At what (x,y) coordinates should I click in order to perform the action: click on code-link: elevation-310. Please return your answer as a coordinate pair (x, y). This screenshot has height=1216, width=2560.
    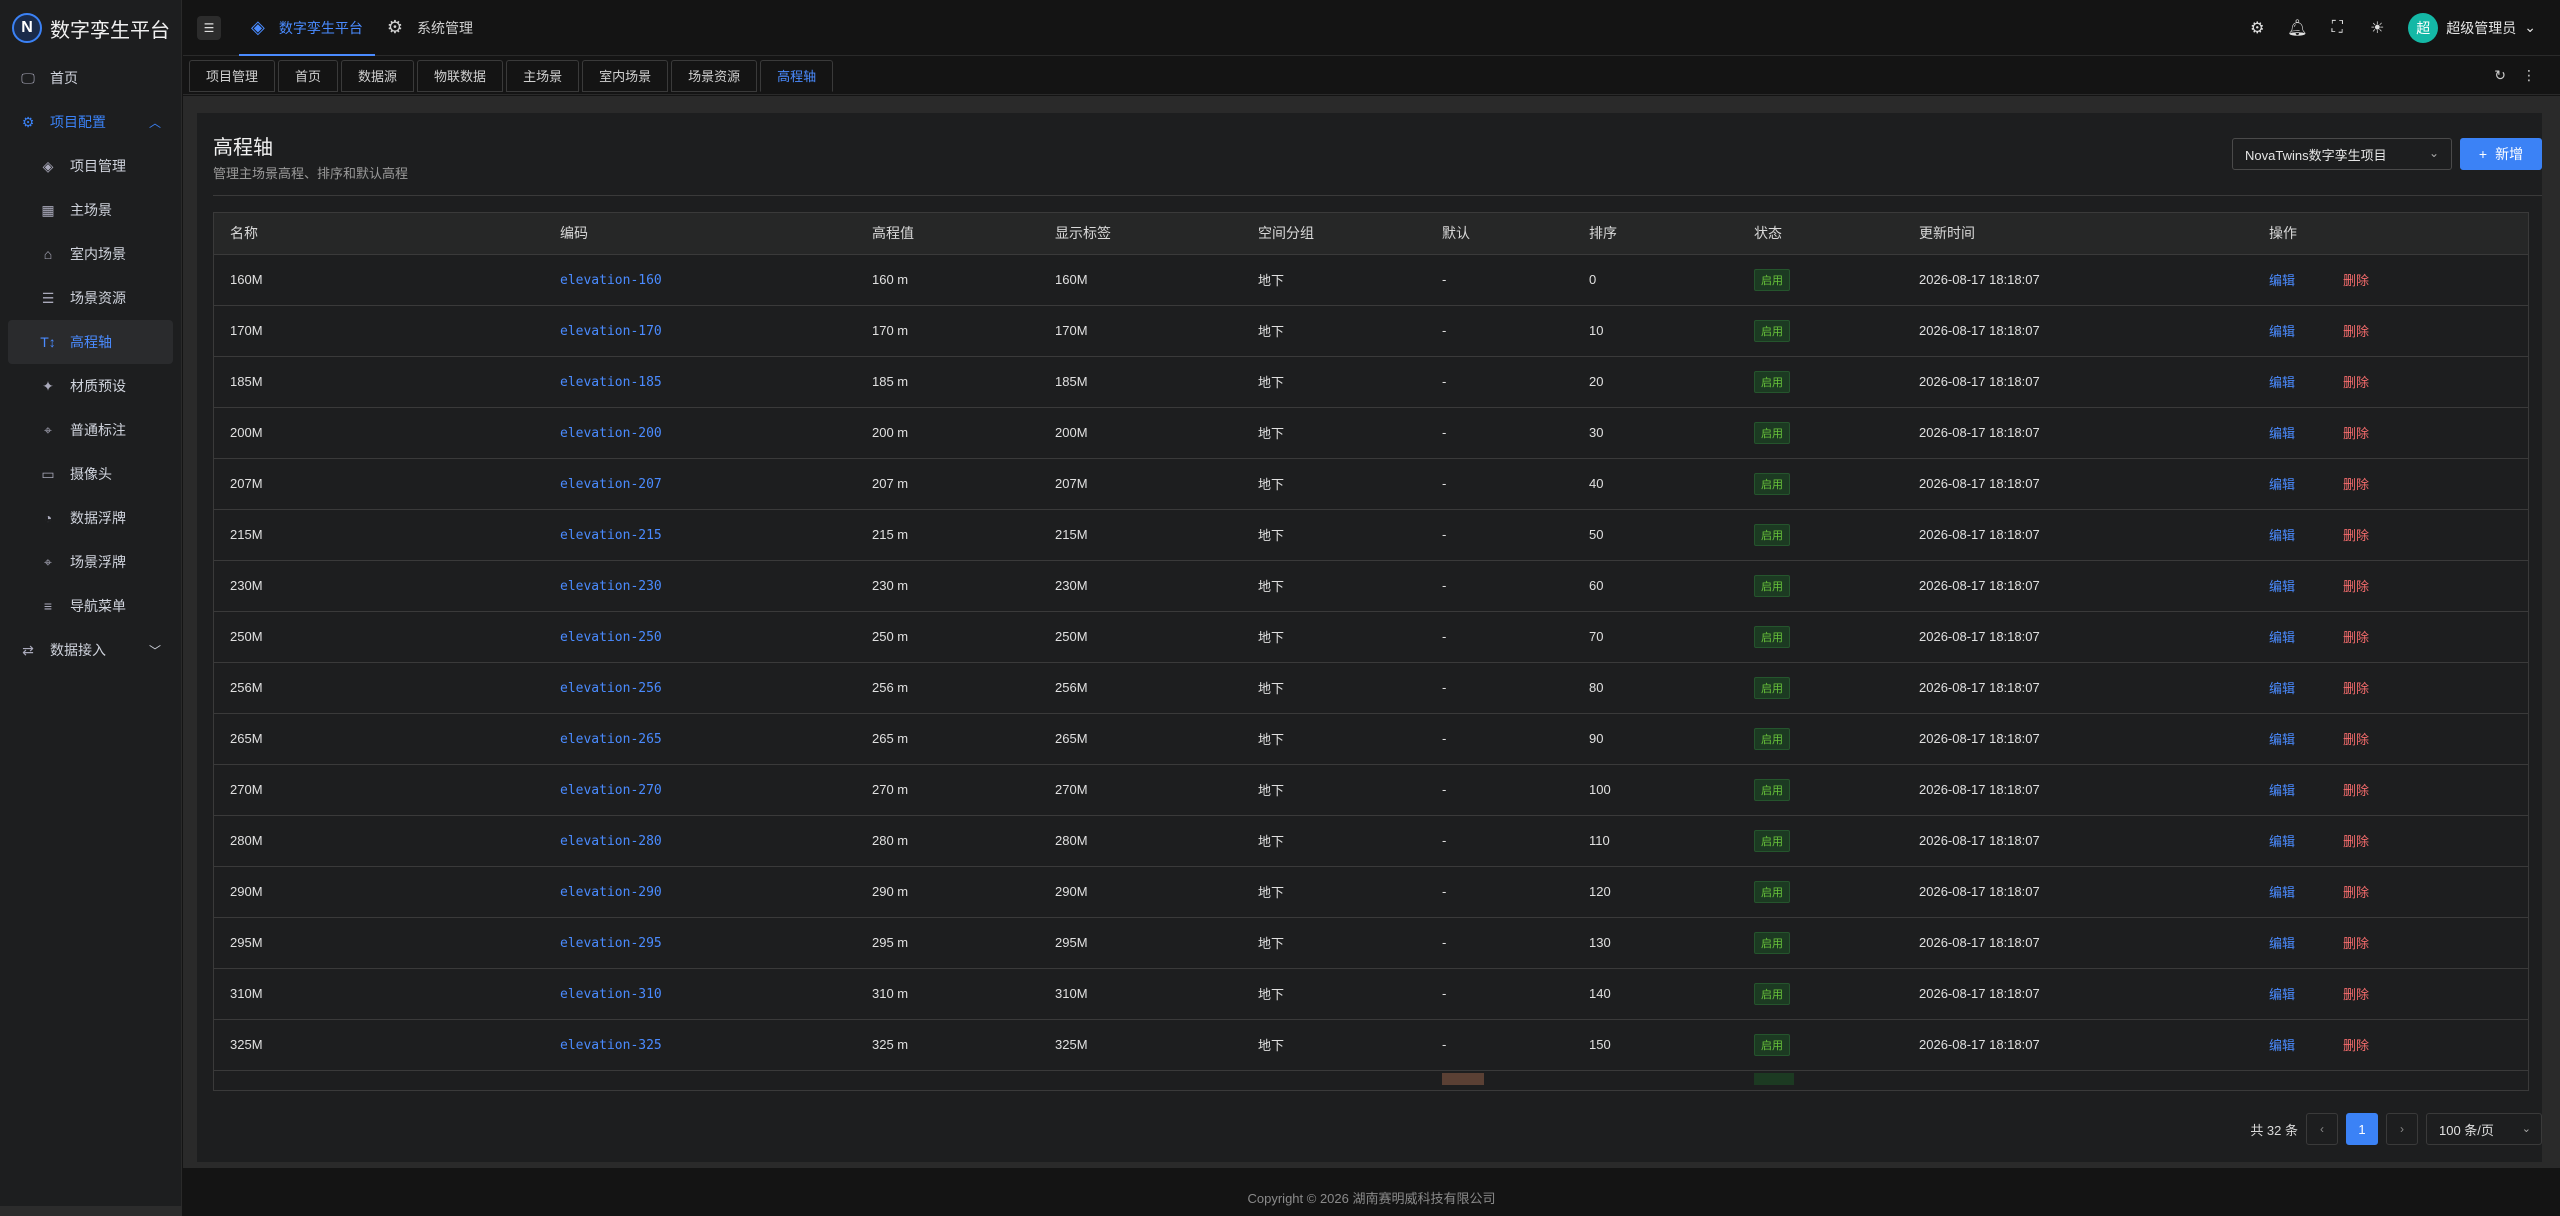
    Looking at the image, I should click on (611, 994).